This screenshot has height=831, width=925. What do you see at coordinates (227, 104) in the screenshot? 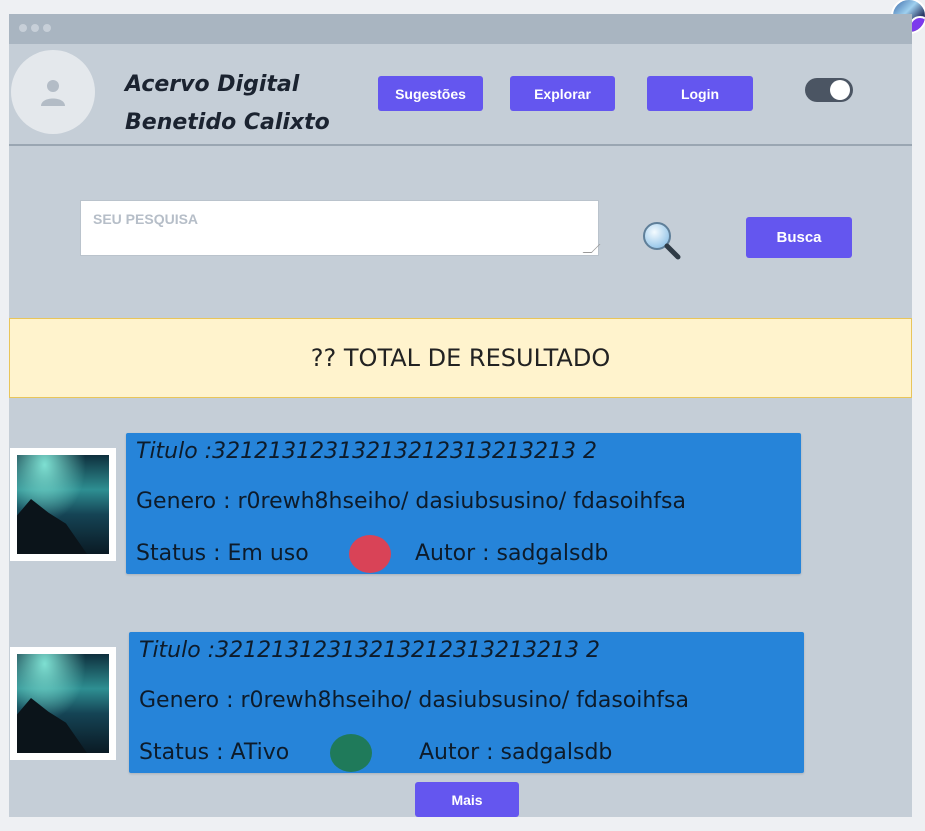
I see `brand-title: Acervo Digital Benetido Calixto` at bounding box center [227, 104].